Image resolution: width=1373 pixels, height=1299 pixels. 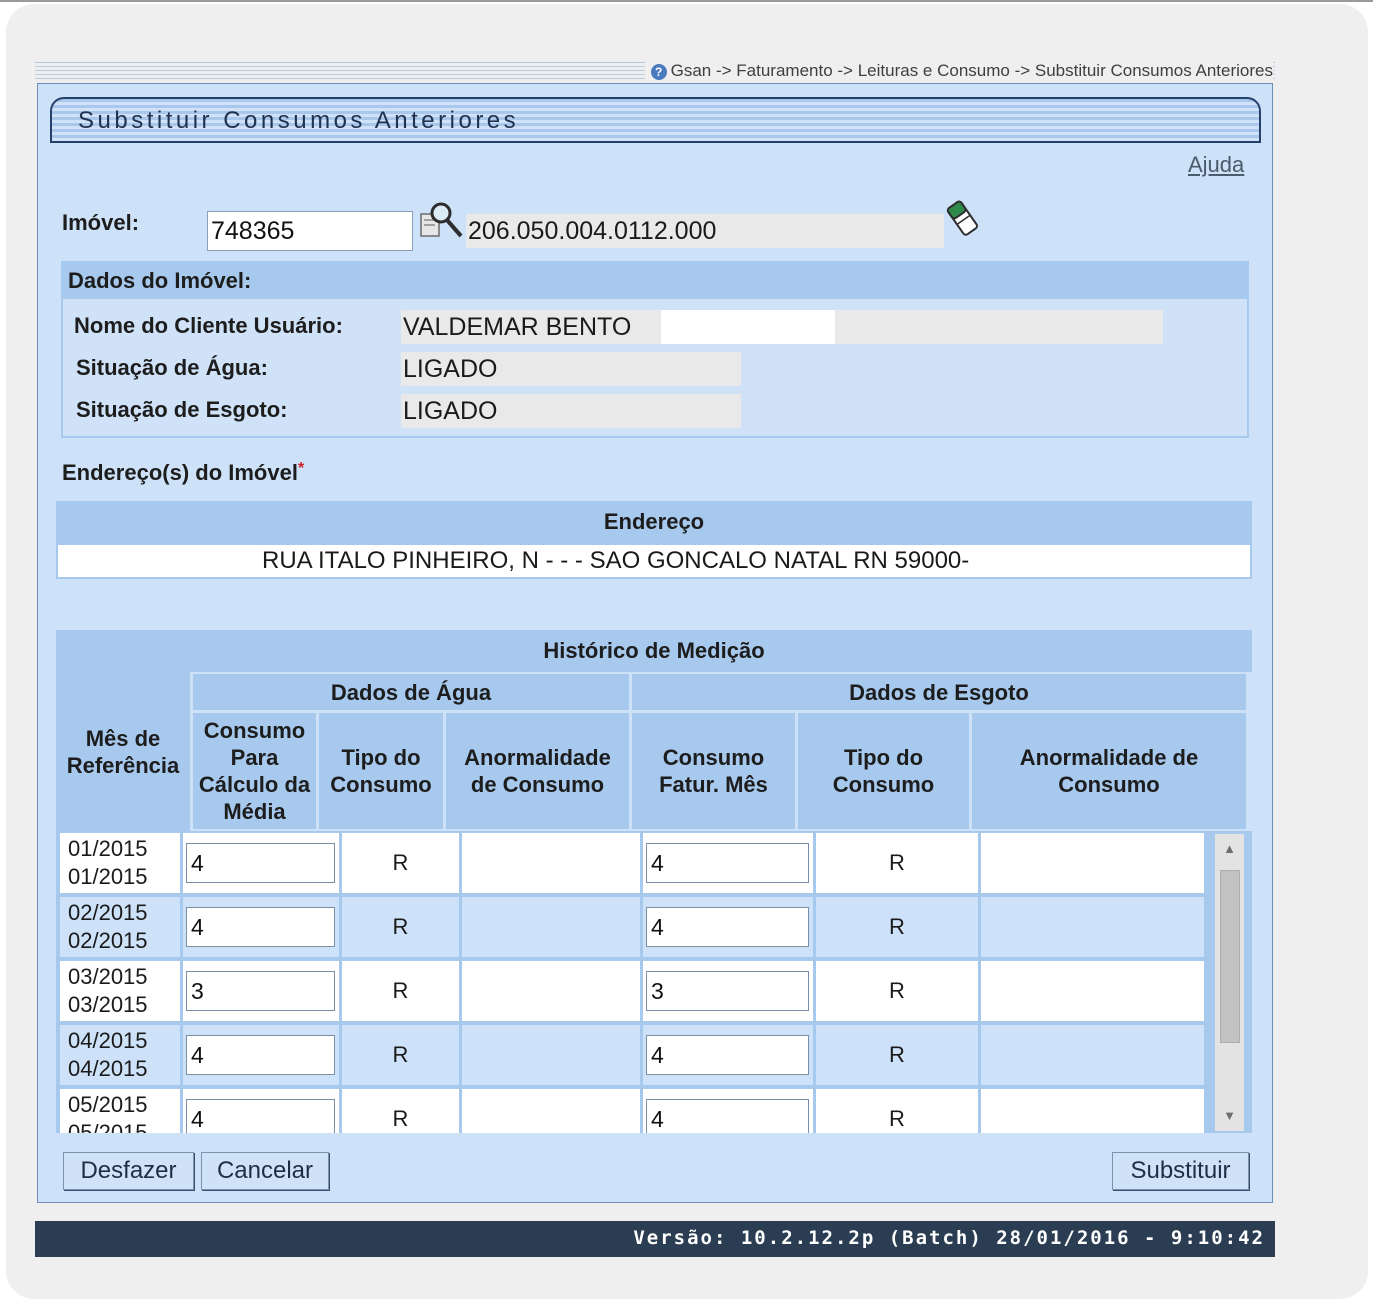 What do you see at coordinates (254, 771) in the screenshot?
I see `col-consumo-media: Consumo Para Cálculo da Média` at bounding box center [254, 771].